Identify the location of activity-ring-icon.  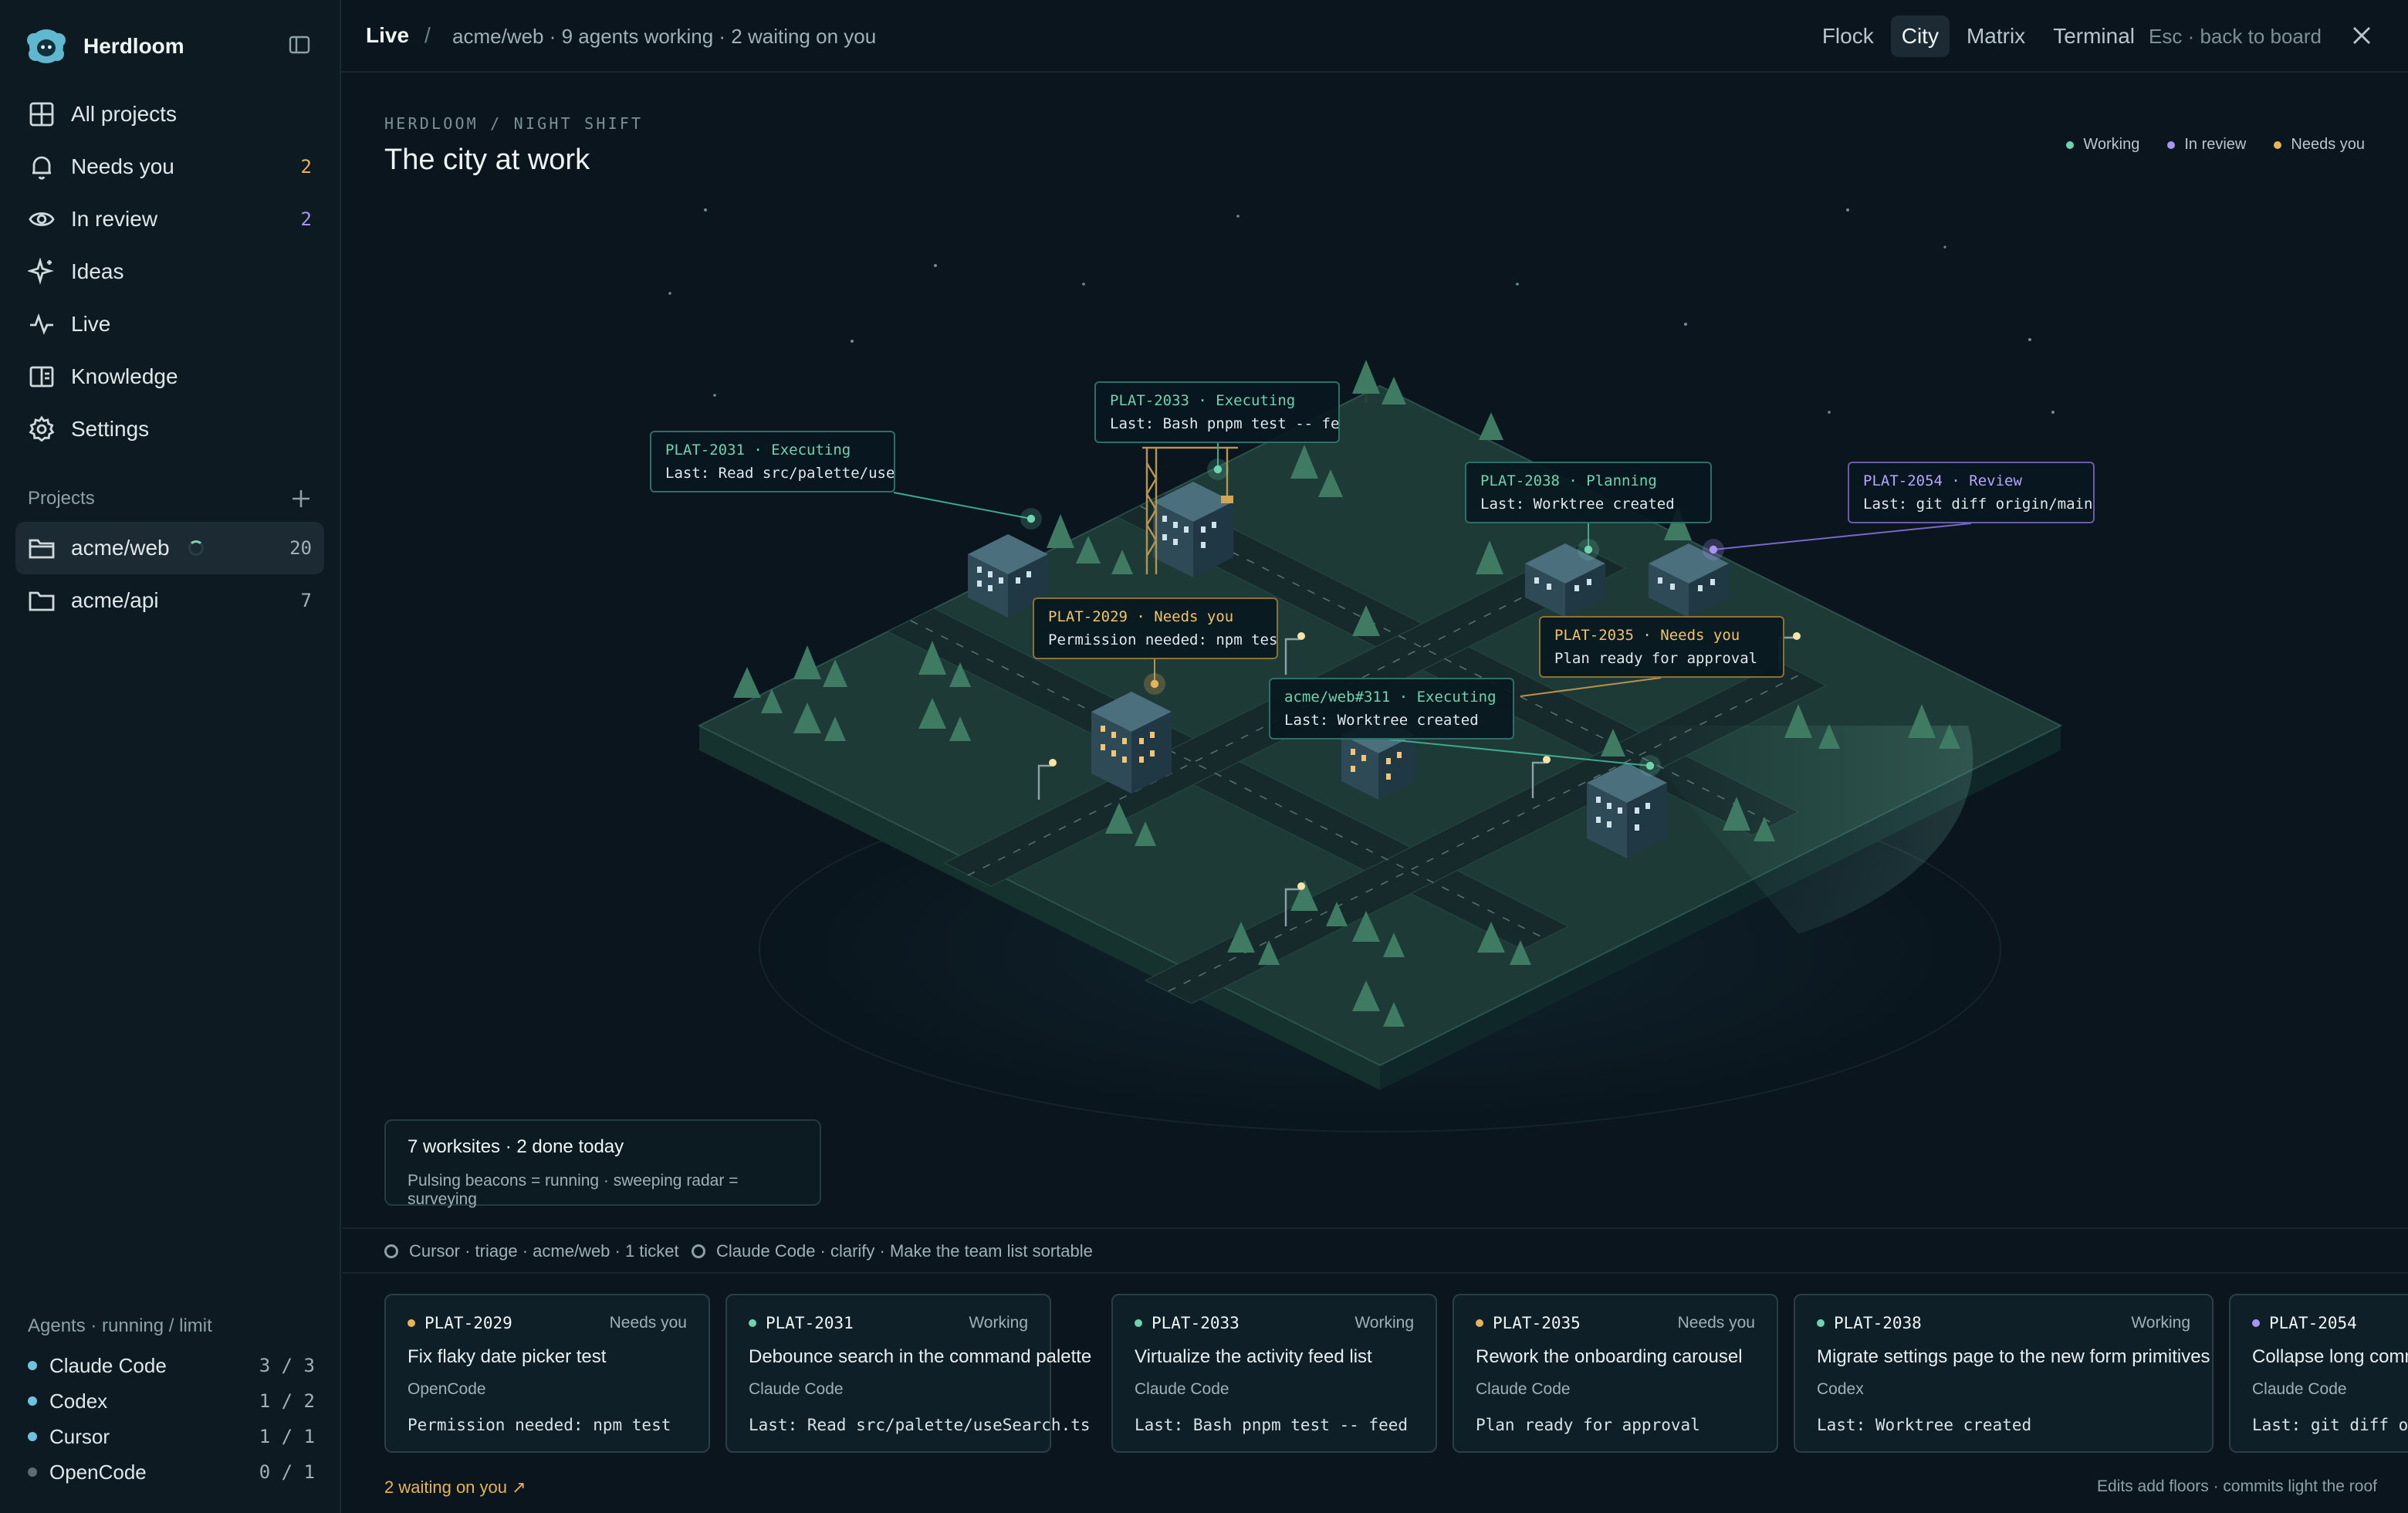
(698, 1251).